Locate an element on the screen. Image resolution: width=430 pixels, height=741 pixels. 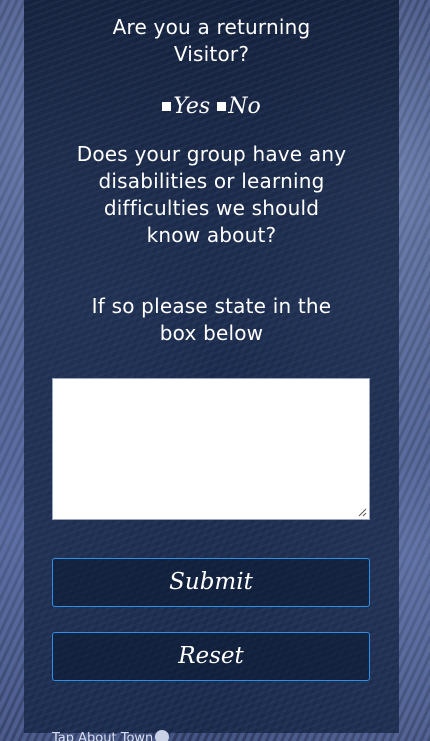
submit-button: Submit is located at coordinates (211, 582).